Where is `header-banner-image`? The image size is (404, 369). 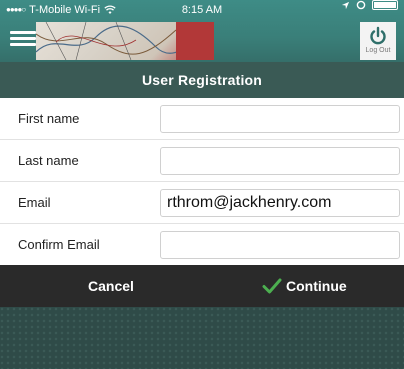
header-banner-image is located at coordinates (125, 41).